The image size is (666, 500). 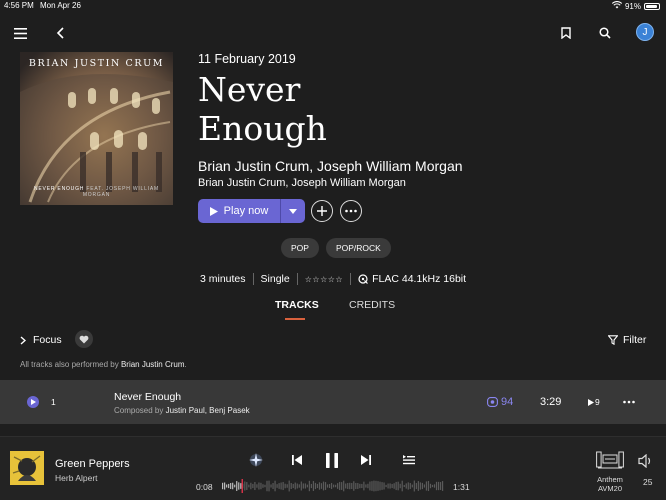 What do you see at coordinates (324, 279) in the screenshot?
I see `rating-stars: ☆☆☆☆☆` at bounding box center [324, 279].